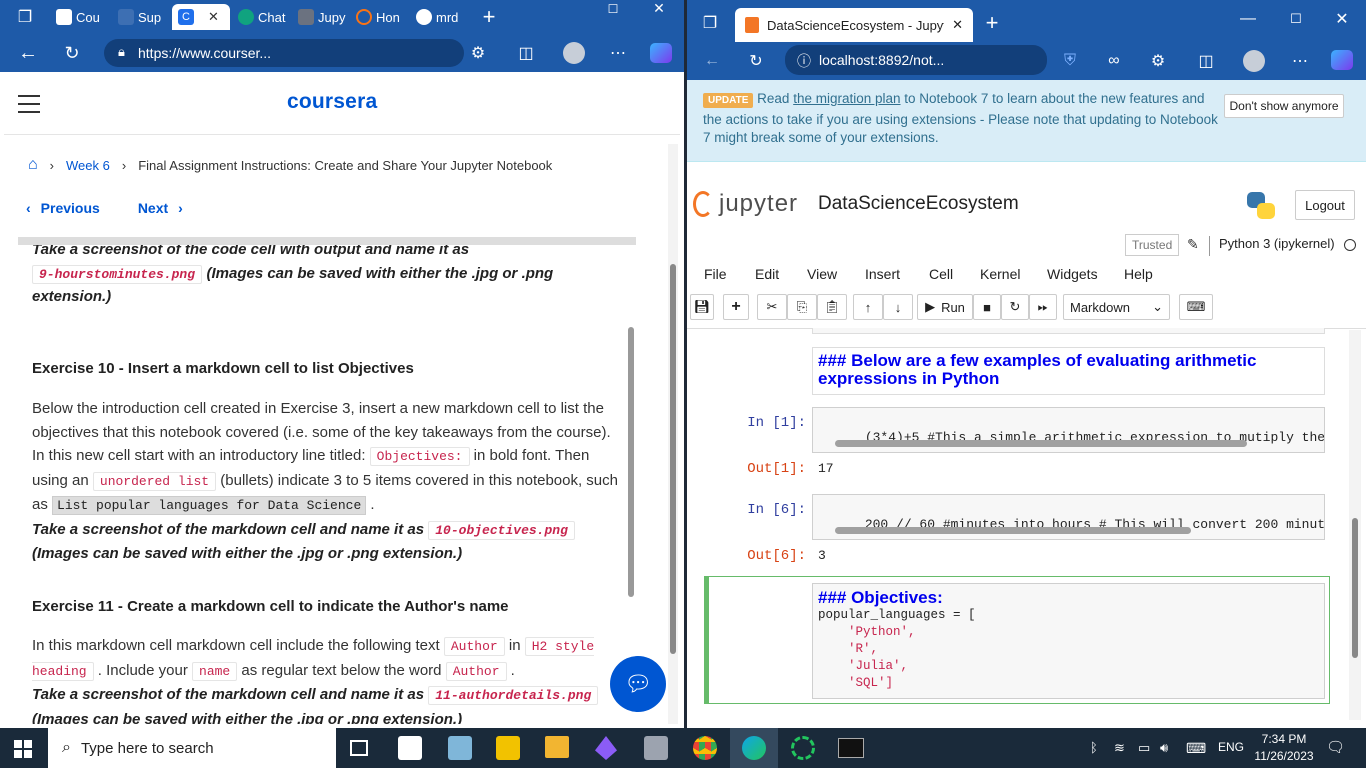 The height and width of the screenshot is (768, 1366). What do you see at coordinates (28, 208) in the screenshot?
I see `chevron-left-icon: ‹` at bounding box center [28, 208].